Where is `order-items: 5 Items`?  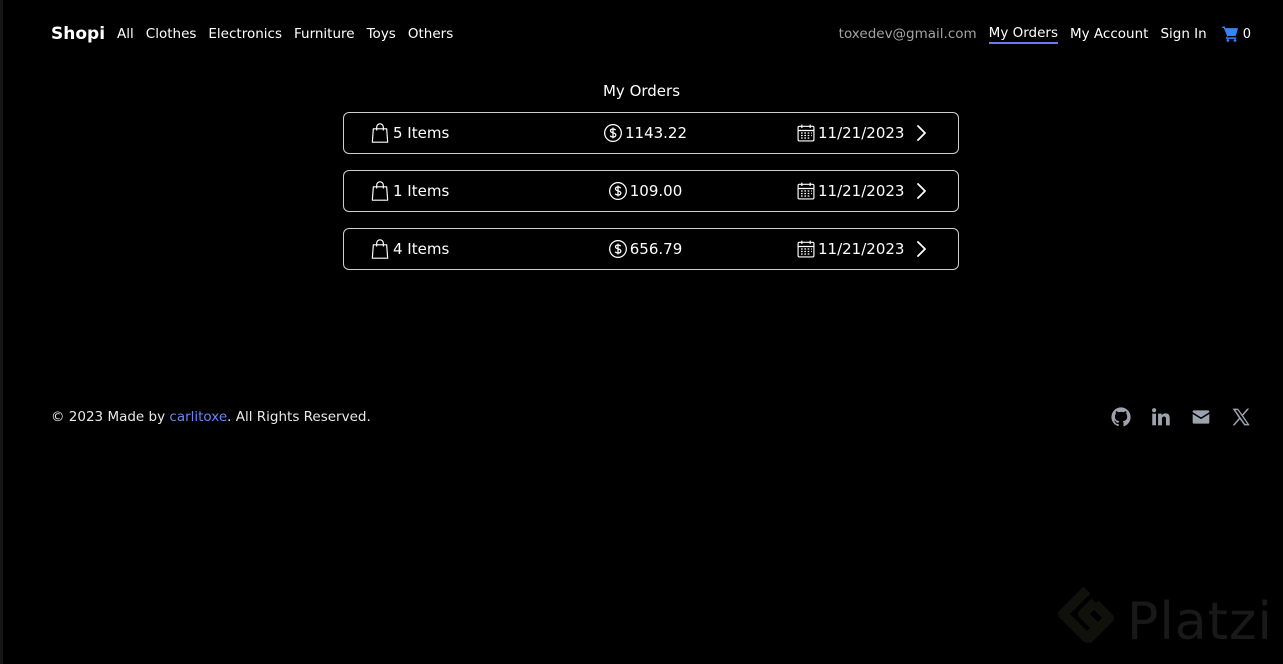 order-items: 5 Items is located at coordinates (409, 133).